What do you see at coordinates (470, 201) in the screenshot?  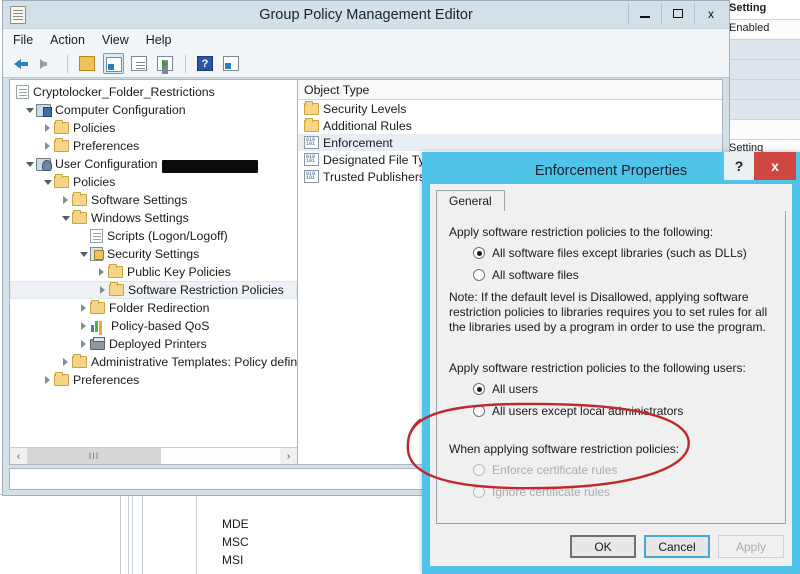 I see `tab-general: General` at bounding box center [470, 201].